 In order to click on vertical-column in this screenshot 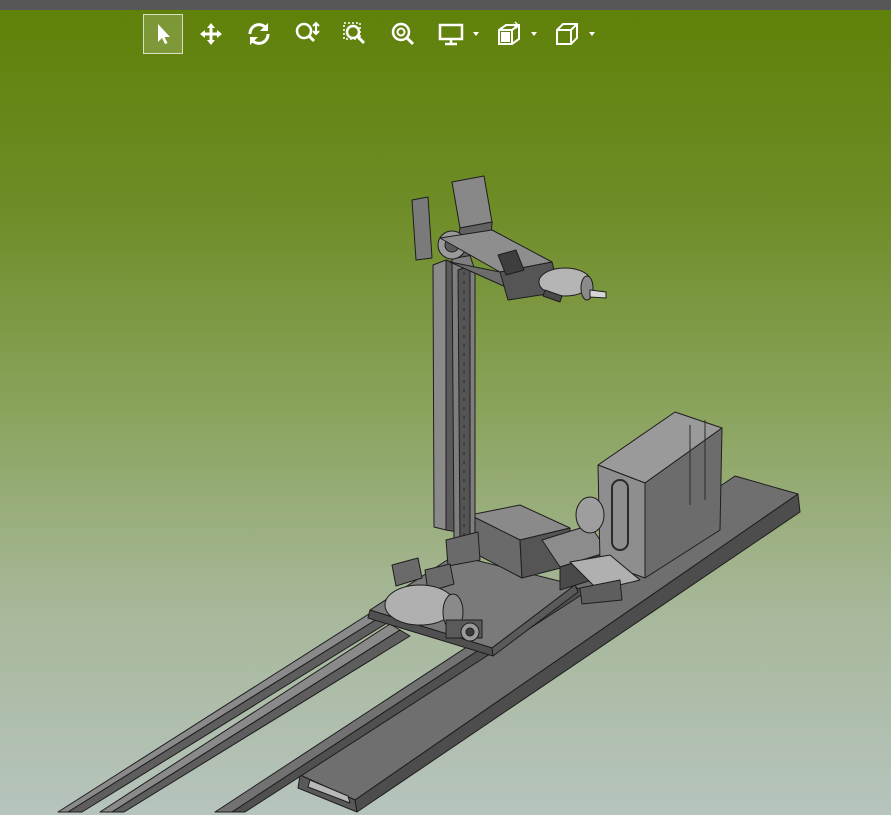, I will do `click(456, 408)`.